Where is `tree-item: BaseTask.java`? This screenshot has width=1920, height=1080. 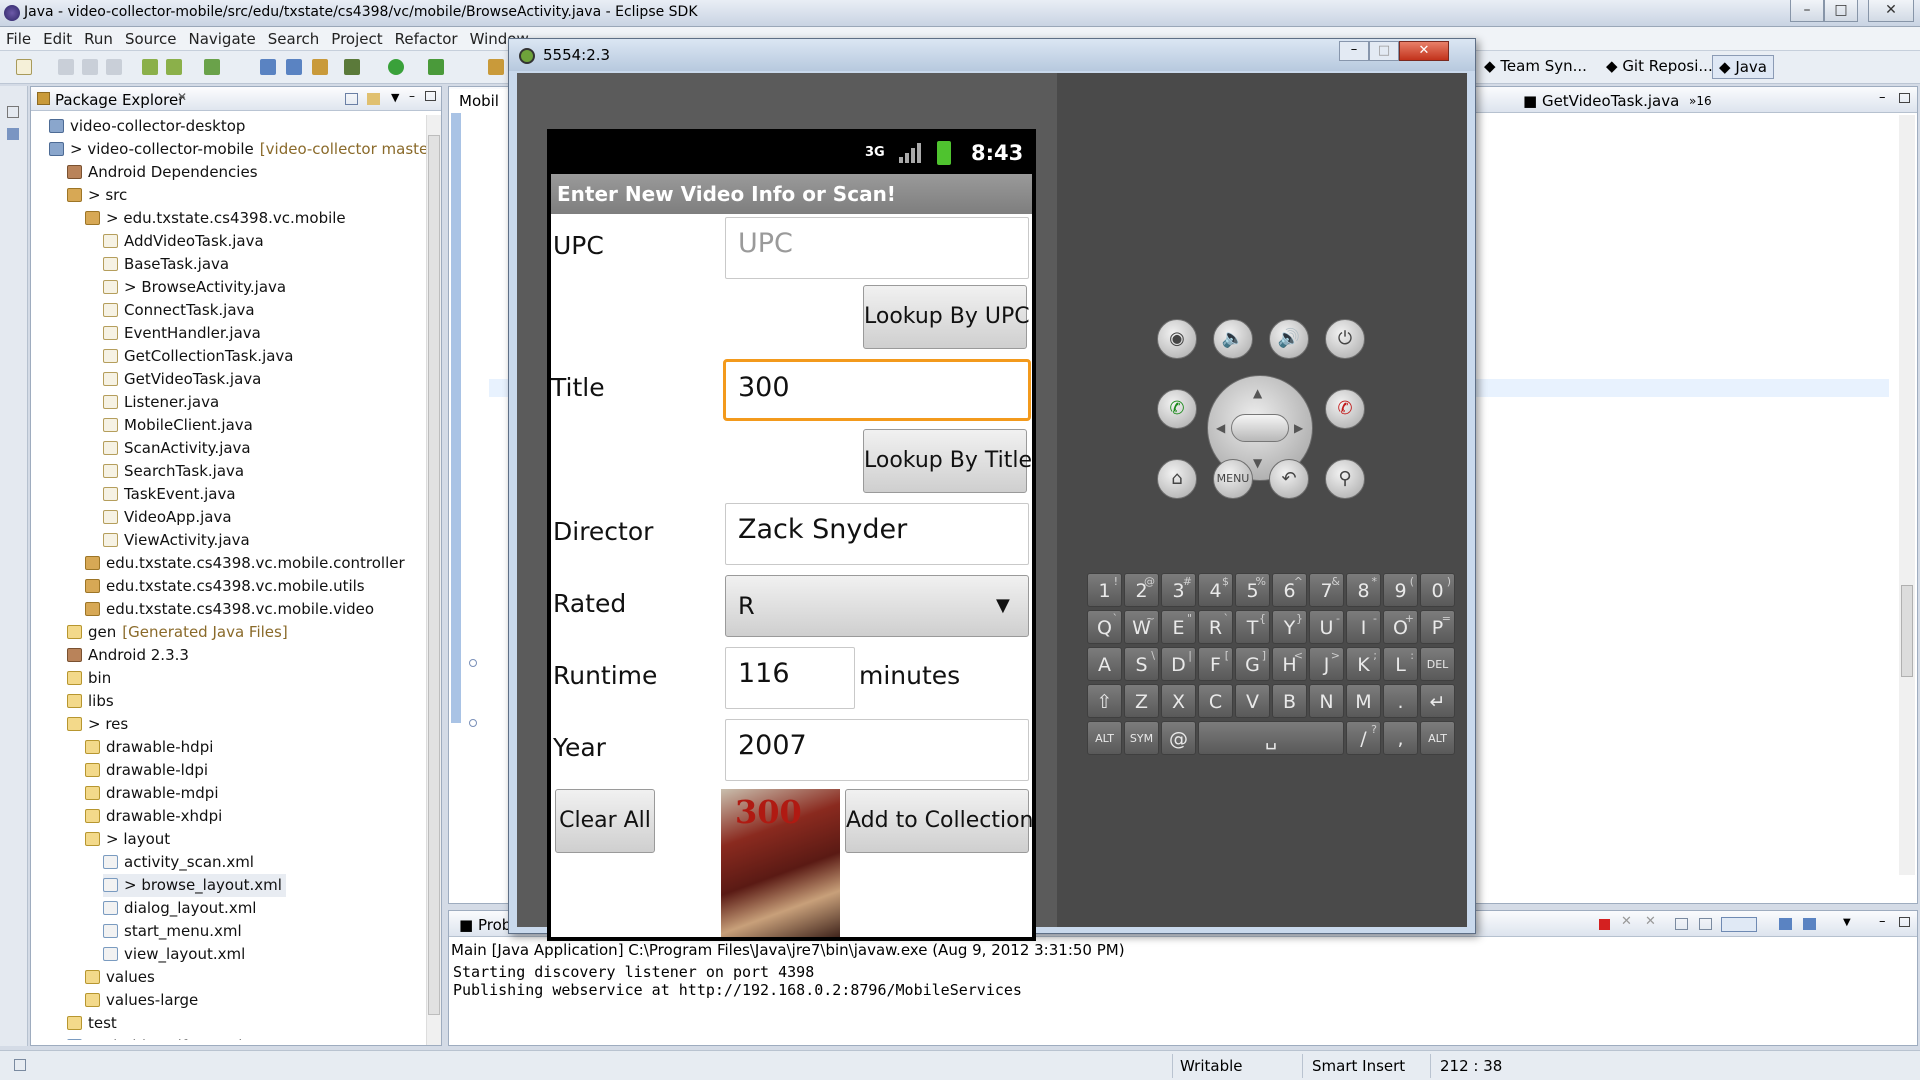 tree-item: BaseTask.java is located at coordinates (166, 264).